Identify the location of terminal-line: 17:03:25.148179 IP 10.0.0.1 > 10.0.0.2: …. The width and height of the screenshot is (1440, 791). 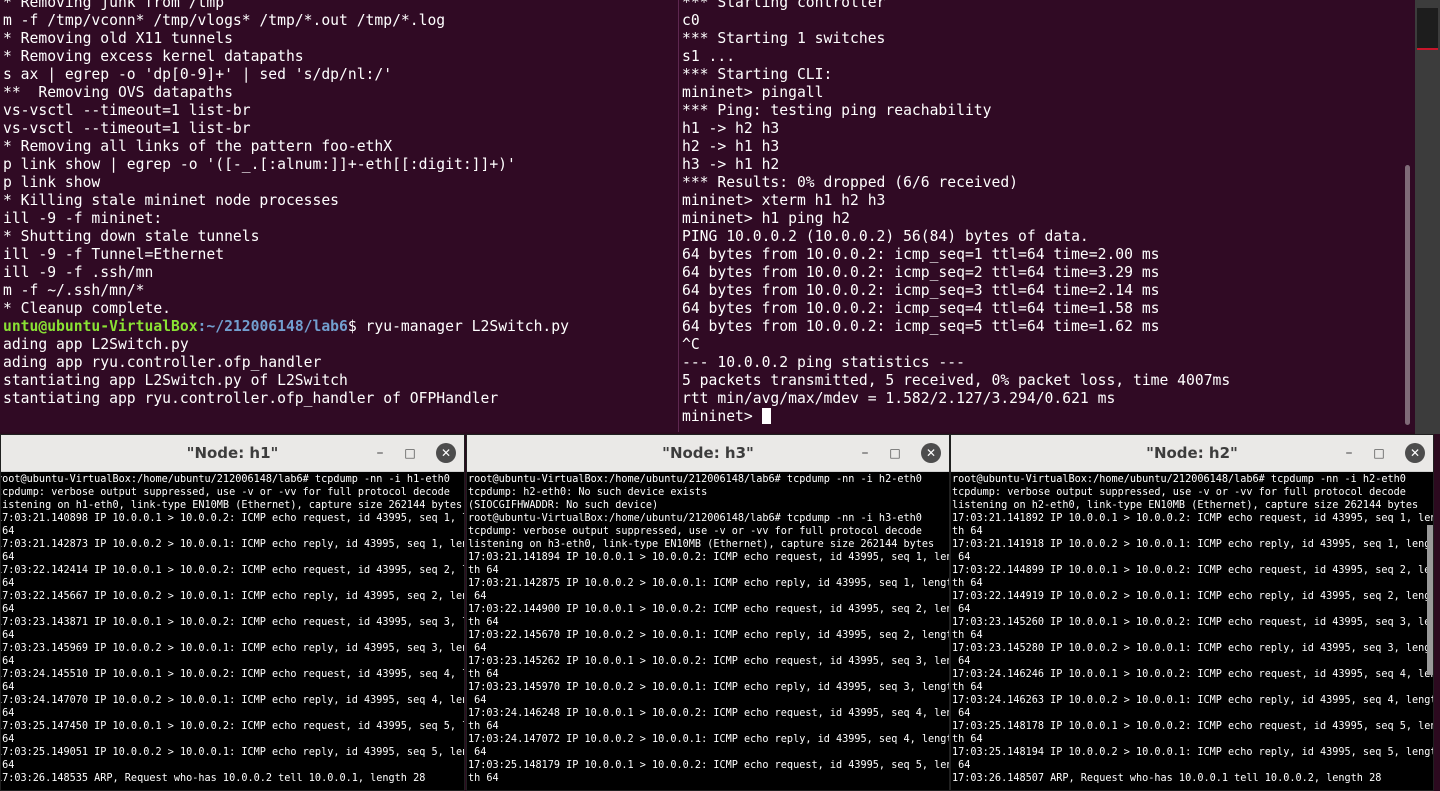
(708, 765).